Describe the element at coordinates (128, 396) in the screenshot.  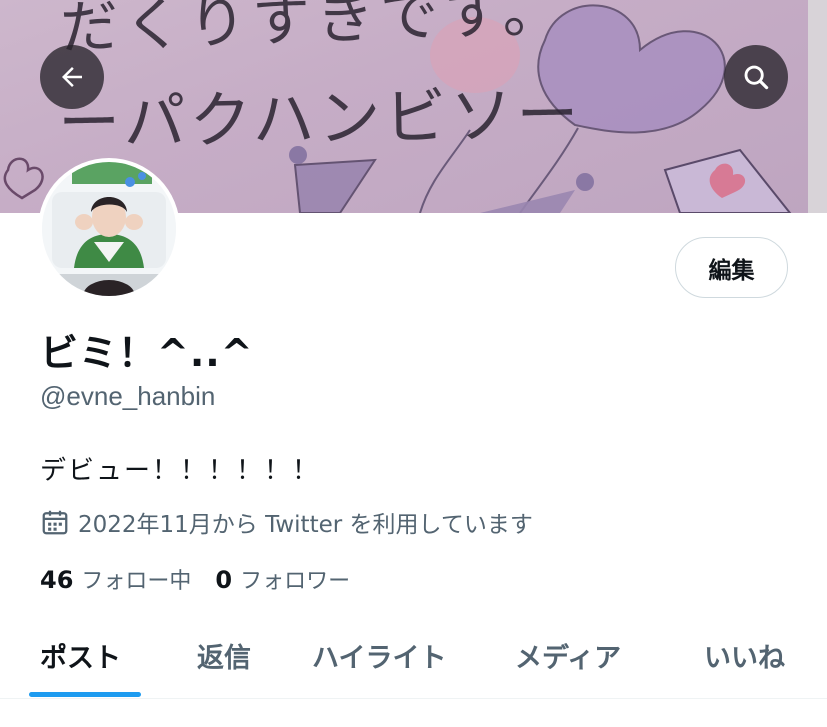
I see `user-handle: @evne_hanbin` at that location.